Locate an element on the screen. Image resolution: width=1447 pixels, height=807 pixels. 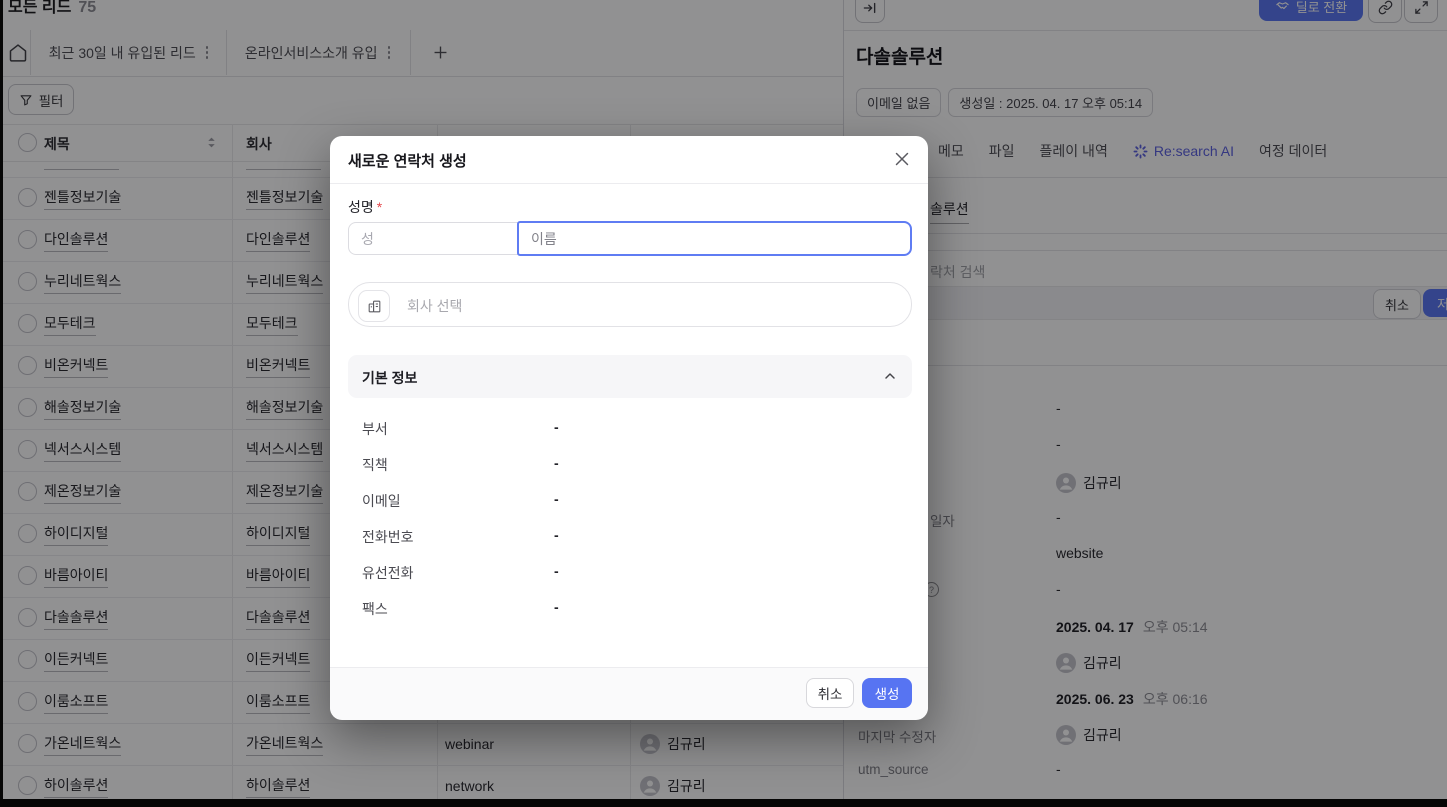
screen-edge-left is located at coordinates (1, 403).